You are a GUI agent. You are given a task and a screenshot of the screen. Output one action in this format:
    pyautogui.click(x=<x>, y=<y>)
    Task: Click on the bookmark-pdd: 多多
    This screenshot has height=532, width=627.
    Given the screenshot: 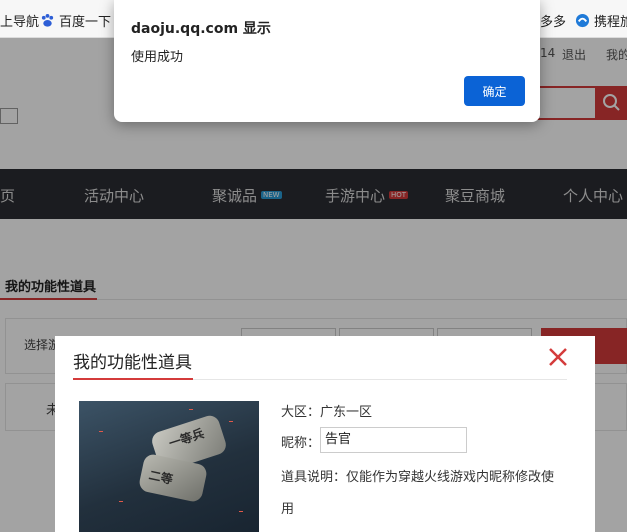 What is the action you would take?
    pyautogui.click(x=553, y=20)
    